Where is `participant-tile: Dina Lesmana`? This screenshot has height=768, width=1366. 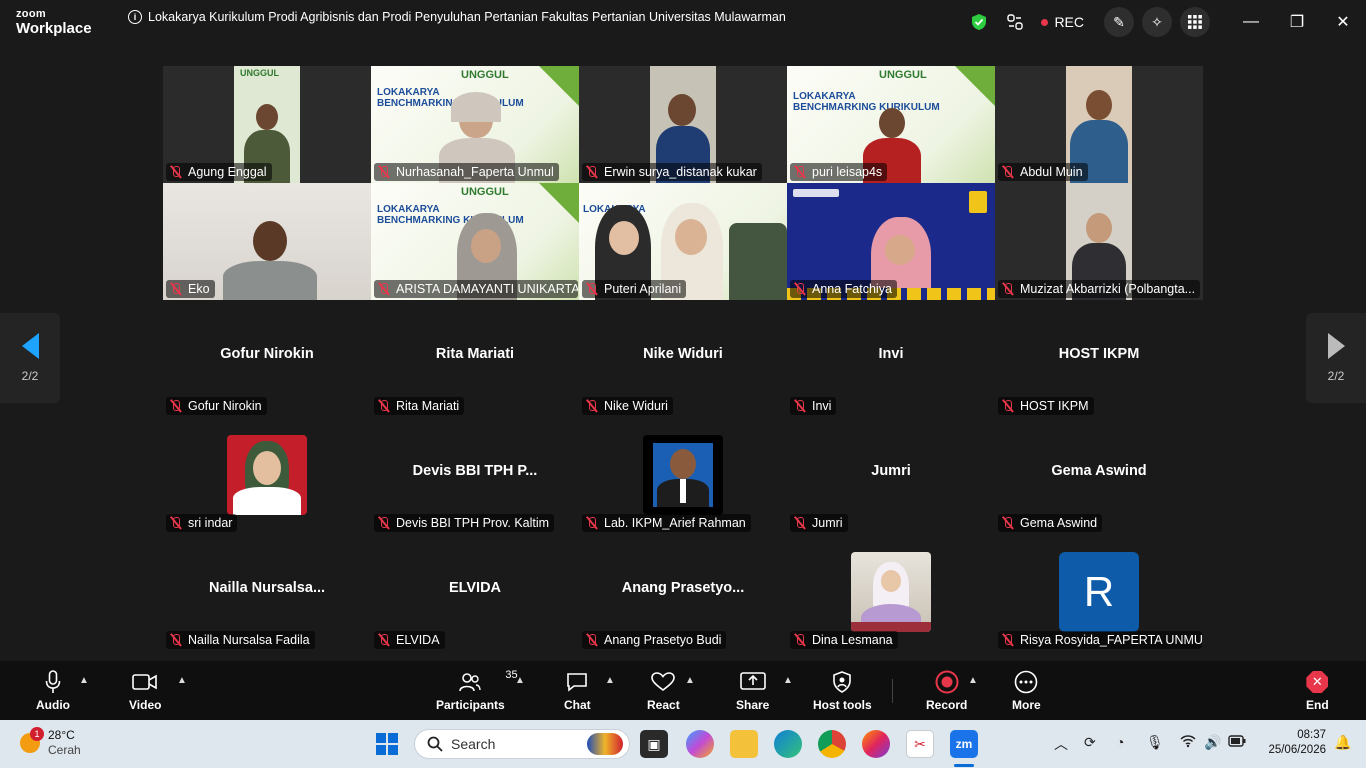 participant-tile: Dina Lesmana is located at coordinates (891, 592).